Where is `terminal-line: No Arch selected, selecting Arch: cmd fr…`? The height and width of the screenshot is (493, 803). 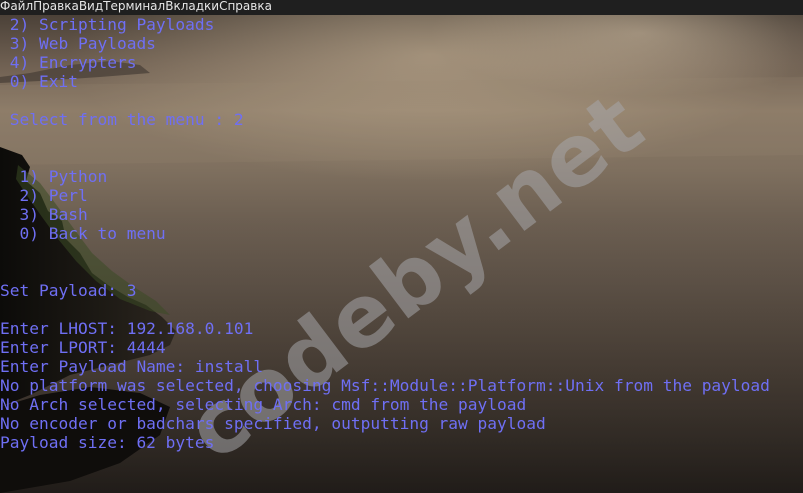 terminal-line: No Arch selected, selecting Arch: cmd fr… is located at coordinates (263, 404).